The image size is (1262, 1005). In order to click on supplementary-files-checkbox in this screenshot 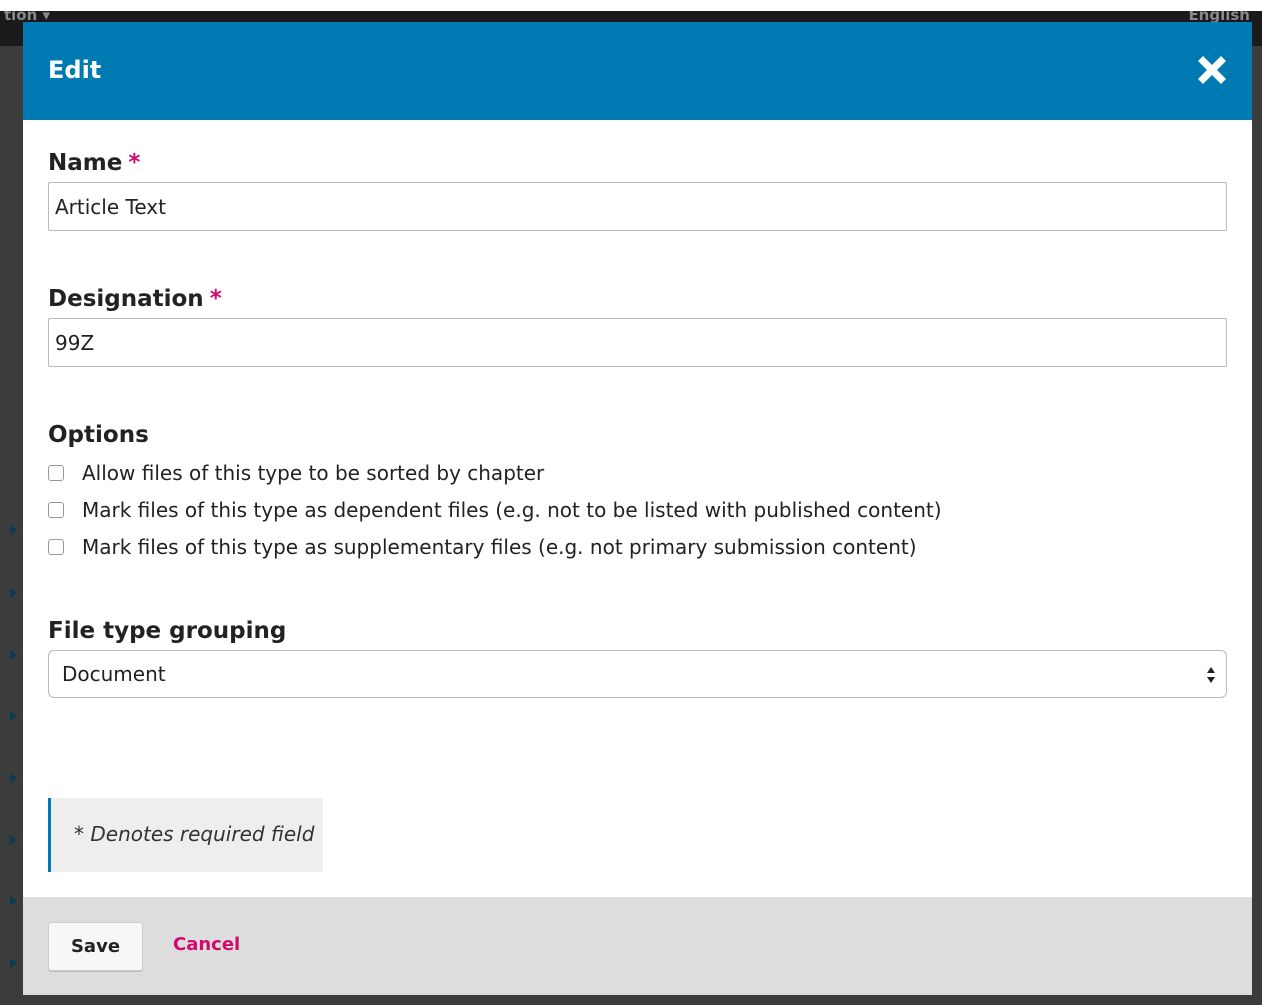, I will do `click(56, 547)`.